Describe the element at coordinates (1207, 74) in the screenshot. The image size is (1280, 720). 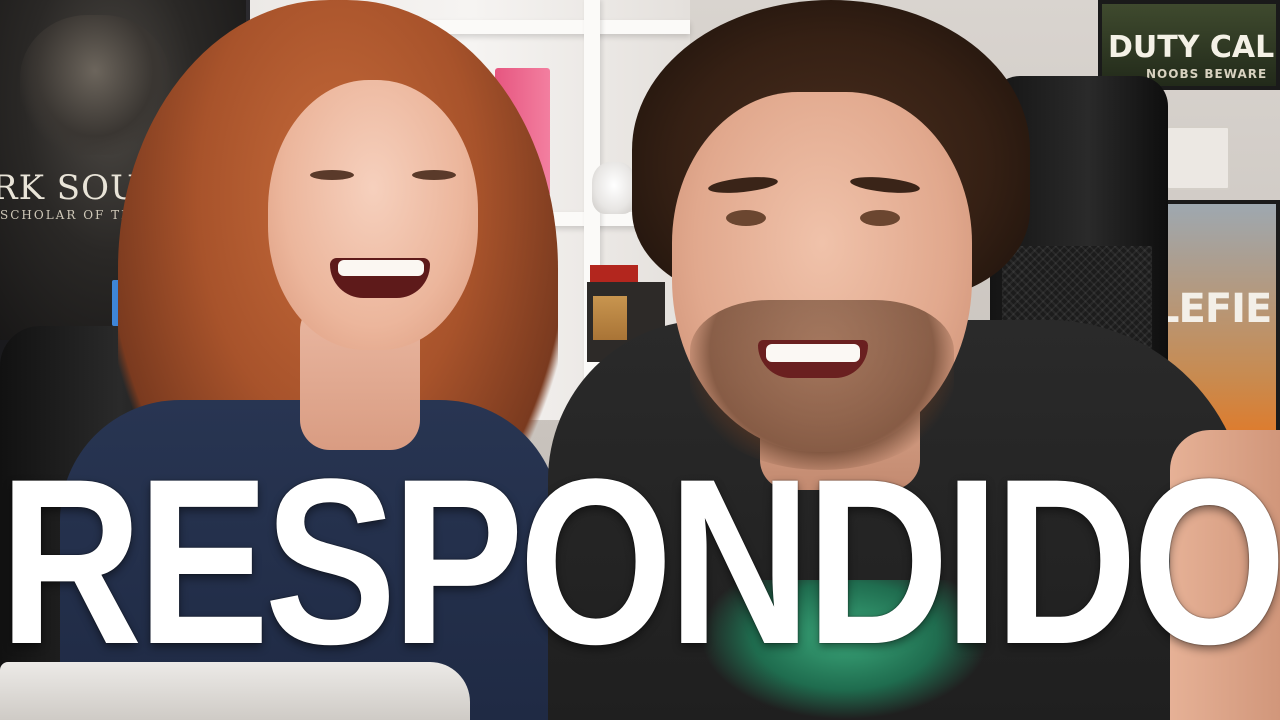
I see `poster-subtitle: NOOBS BEWARE` at that location.